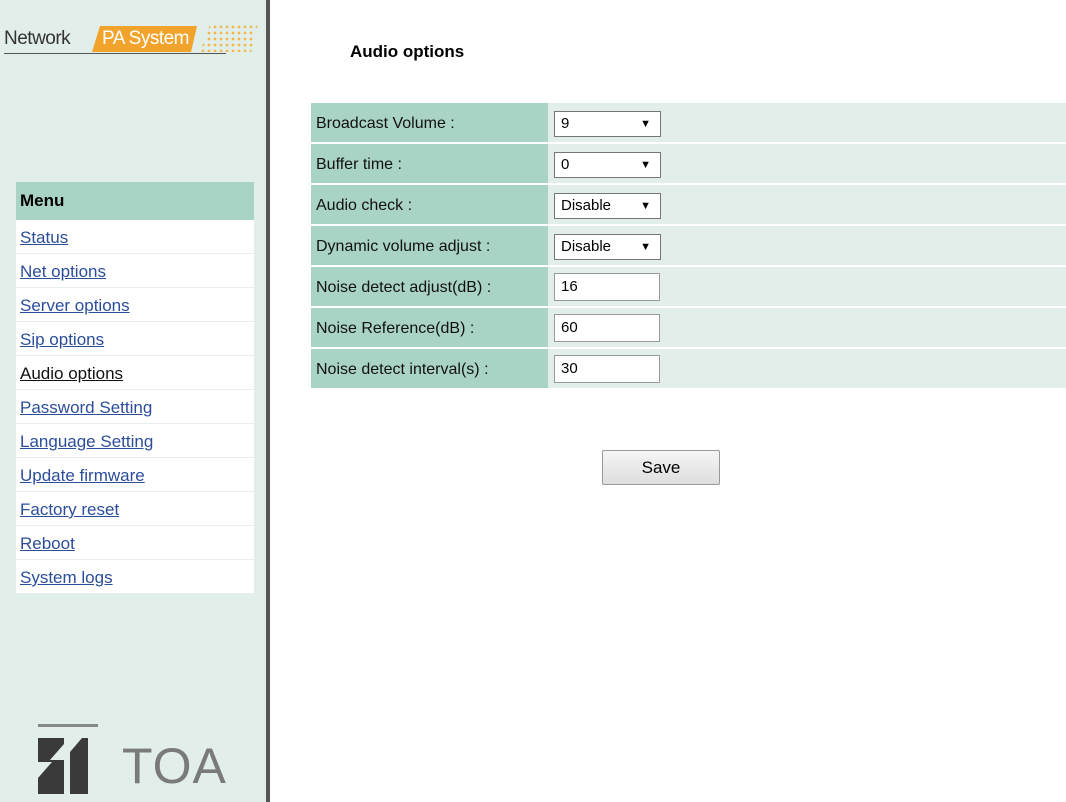 The image size is (1066, 802). I want to click on toa-logo: TOA, so click(138, 759).